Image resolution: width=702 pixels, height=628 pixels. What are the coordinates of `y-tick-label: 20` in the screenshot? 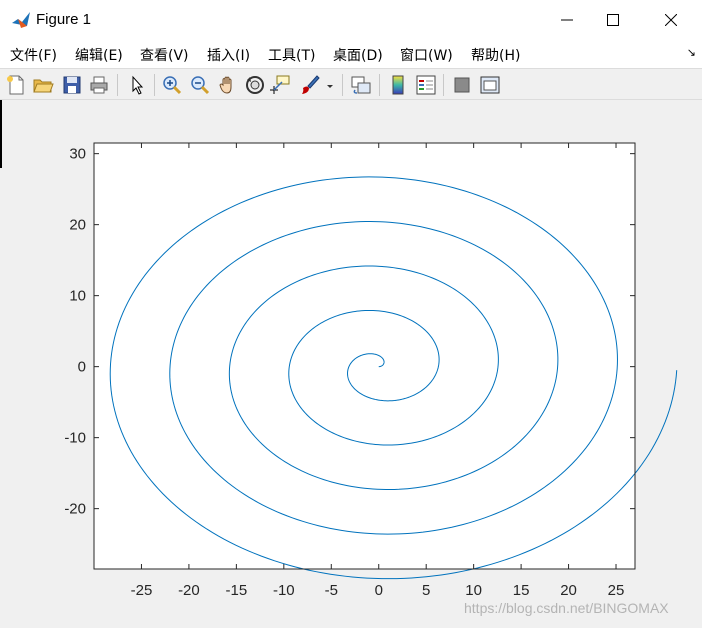 It's located at (77, 225).